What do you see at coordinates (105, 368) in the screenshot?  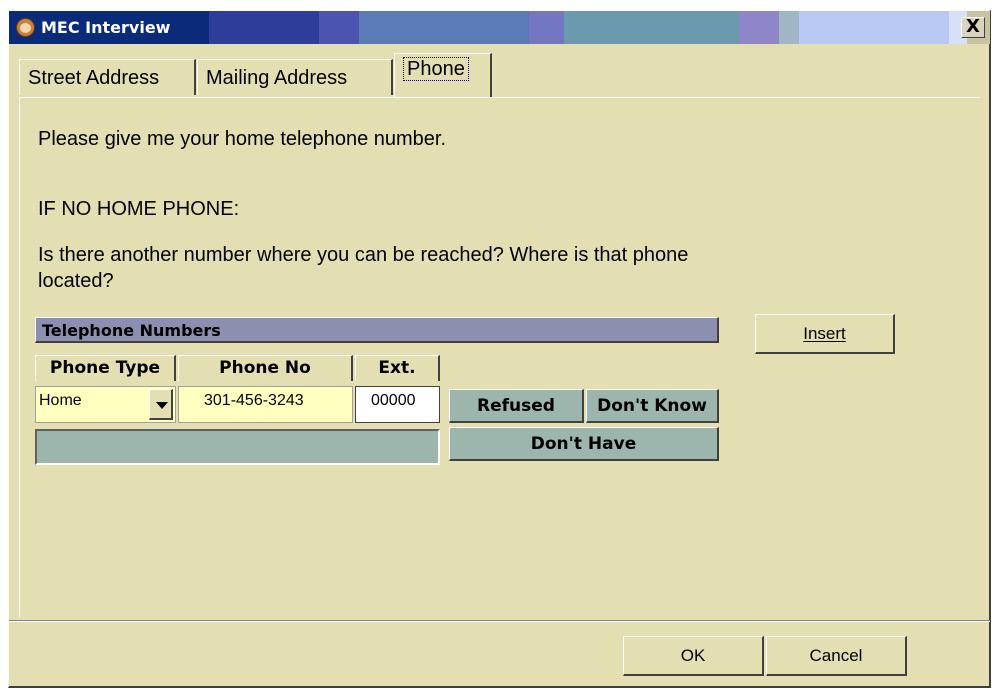 I see `column-header-phone-type: Phone Type` at bounding box center [105, 368].